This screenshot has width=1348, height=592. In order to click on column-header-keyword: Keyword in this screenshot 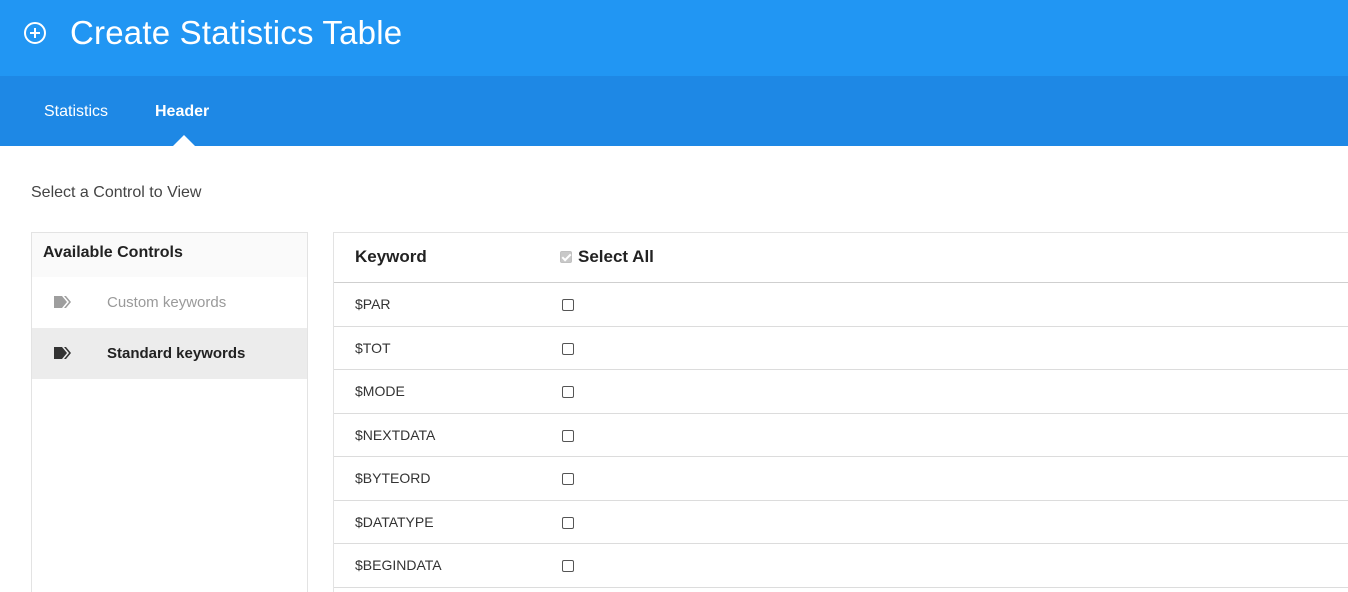, I will do `click(391, 256)`.